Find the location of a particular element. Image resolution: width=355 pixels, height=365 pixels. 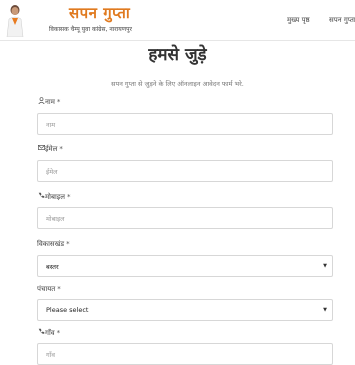

mobile-label: मोबाइल * is located at coordinates (54, 197).